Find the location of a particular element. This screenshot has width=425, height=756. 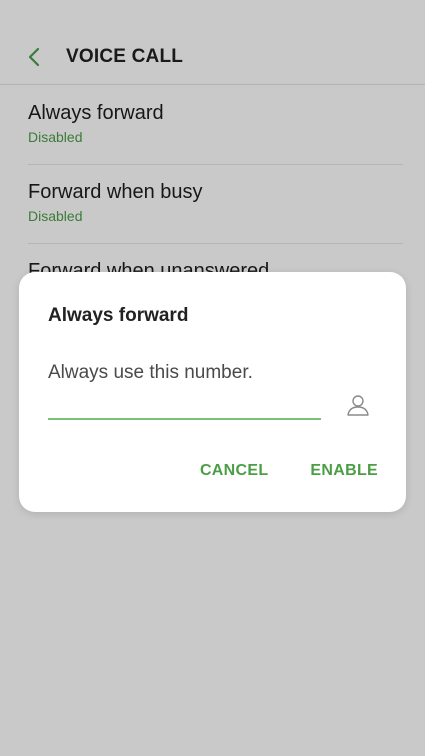

dialog-actions: CANCEL ENABLE is located at coordinates (289, 471).